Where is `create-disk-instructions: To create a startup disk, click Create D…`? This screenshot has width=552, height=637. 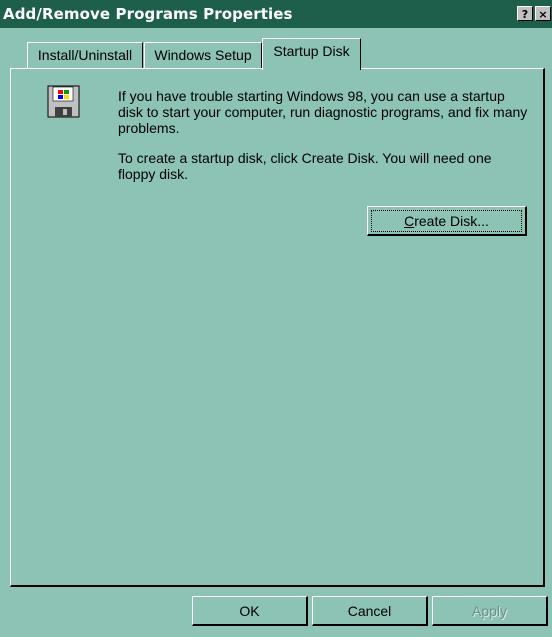 create-disk-instructions: To create a startup disk, click Create D… is located at coordinates (305, 166).